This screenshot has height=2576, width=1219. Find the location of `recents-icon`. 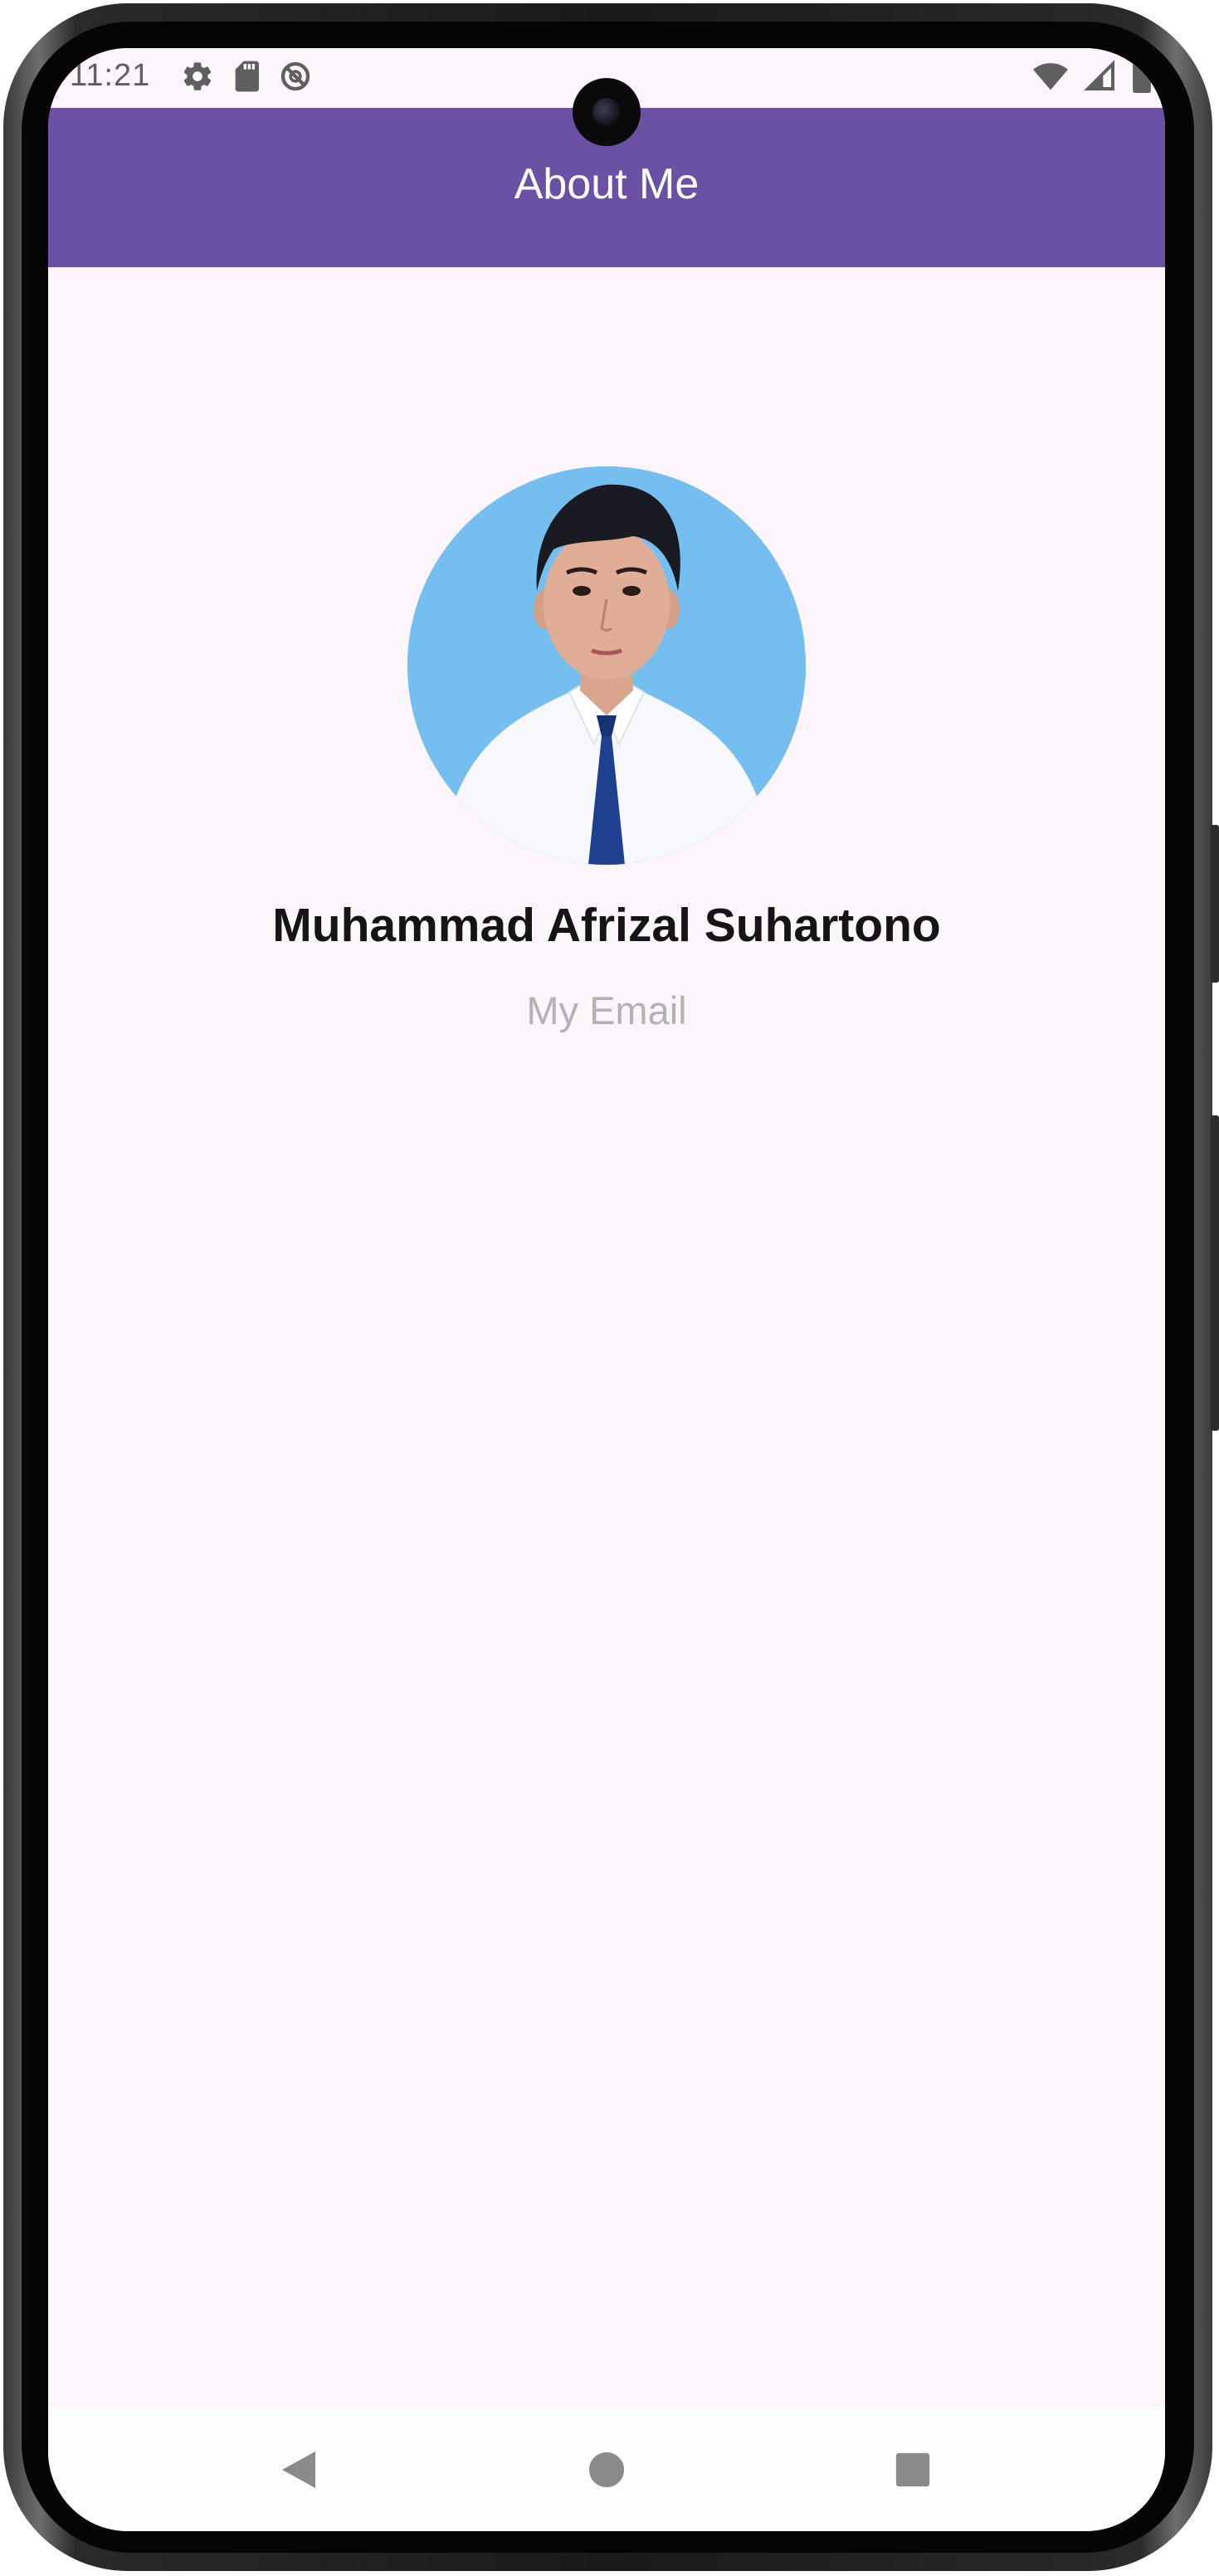

recents-icon is located at coordinates (913, 2472).